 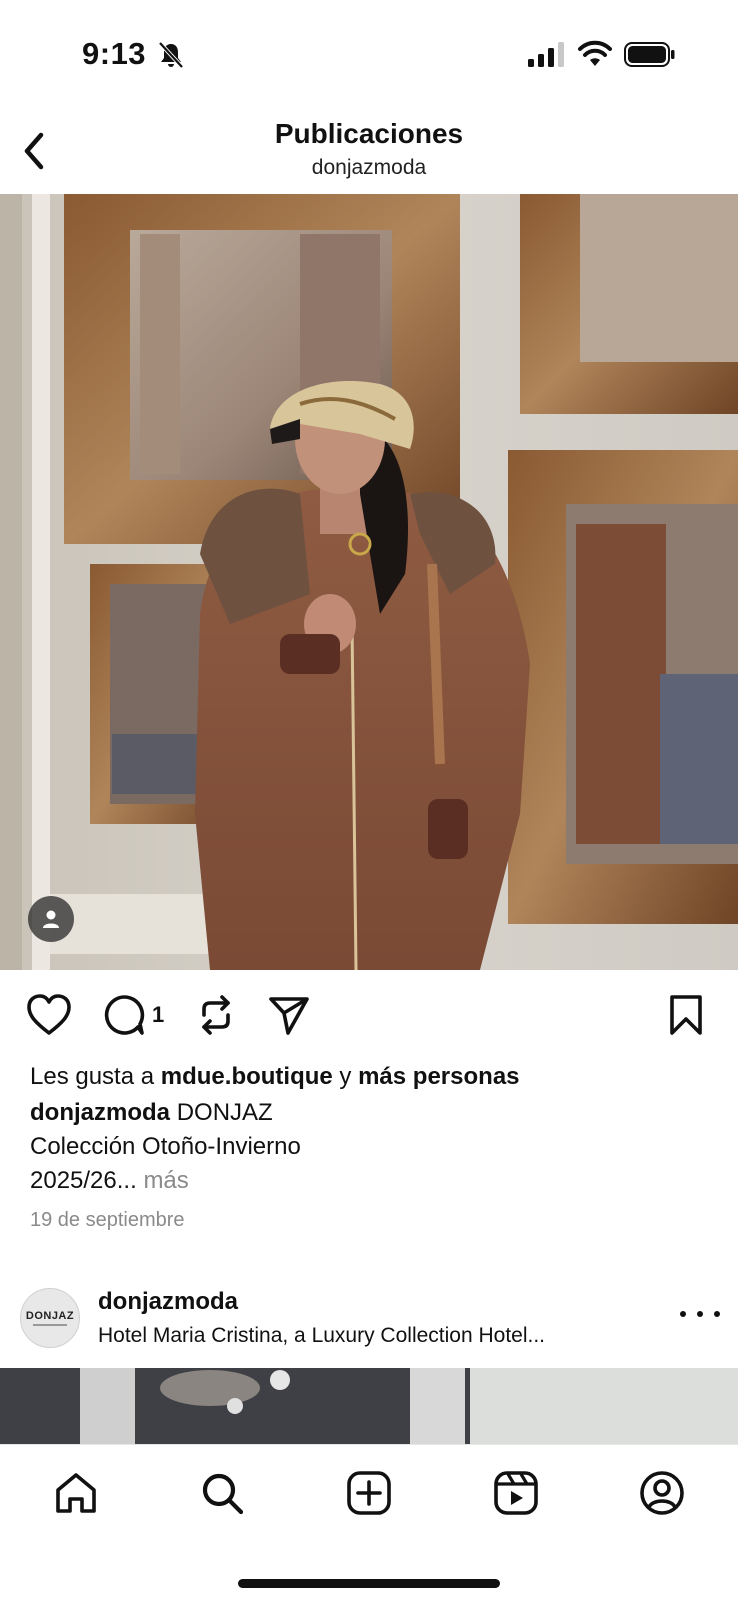 I want to click on nav-reels, so click(x=516, y=1493).